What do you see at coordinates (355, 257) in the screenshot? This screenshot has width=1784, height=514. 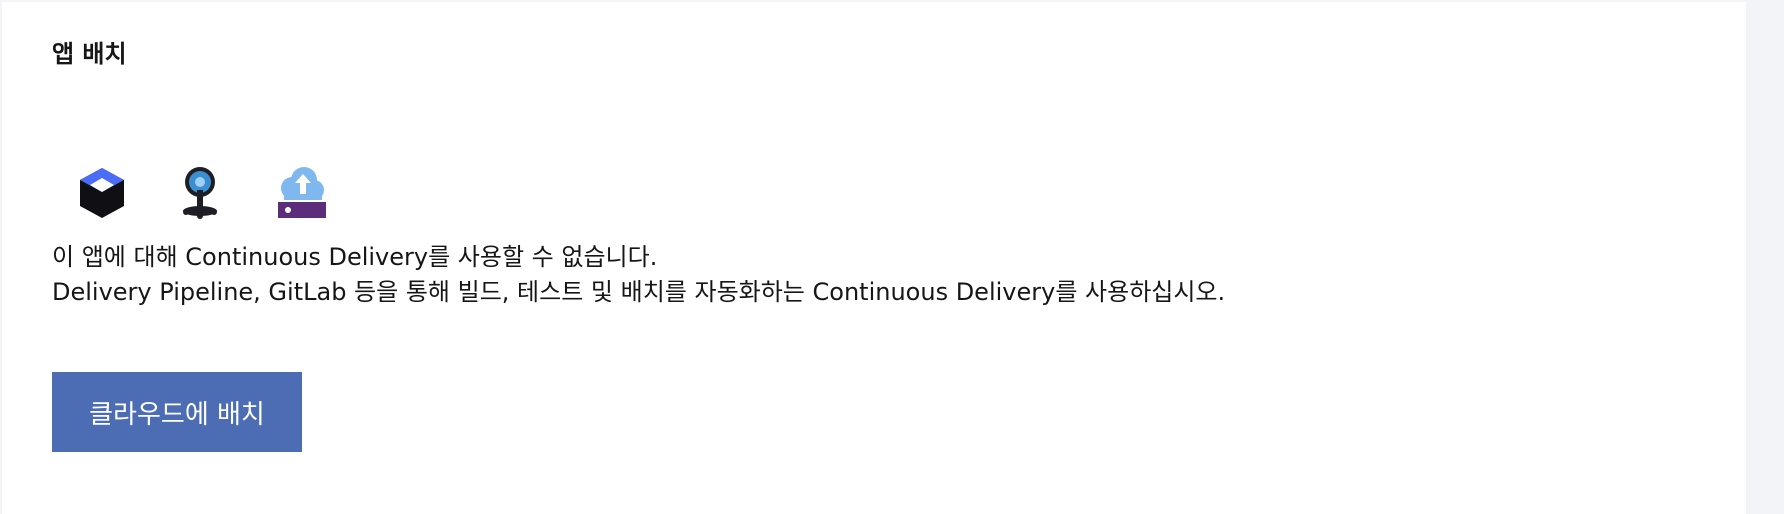 I see `description-line-1: 이 앱에 대해 Continuous Delivery를 사용할 수 없습니다.` at bounding box center [355, 257].